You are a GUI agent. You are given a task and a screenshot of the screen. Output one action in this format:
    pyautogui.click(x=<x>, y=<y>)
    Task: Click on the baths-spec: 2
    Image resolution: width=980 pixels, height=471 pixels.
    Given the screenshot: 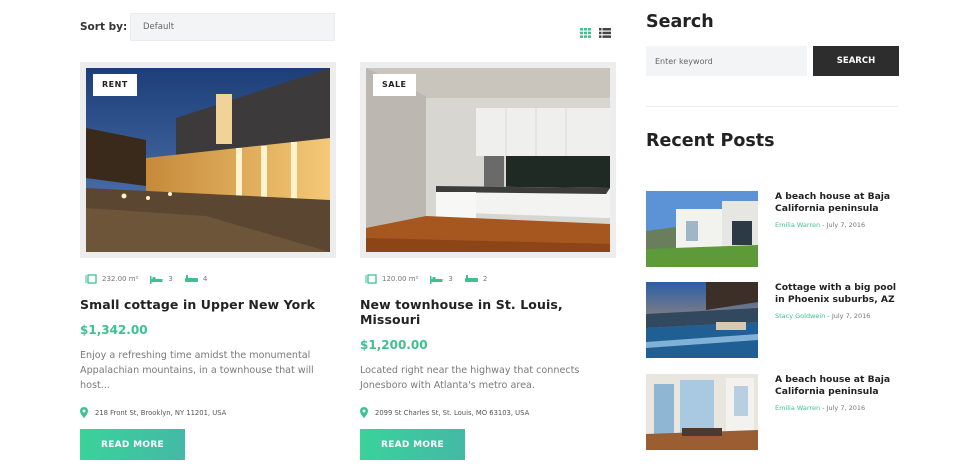 What is the action you would take?
    pyautogui.click(x=476, y=279)
    